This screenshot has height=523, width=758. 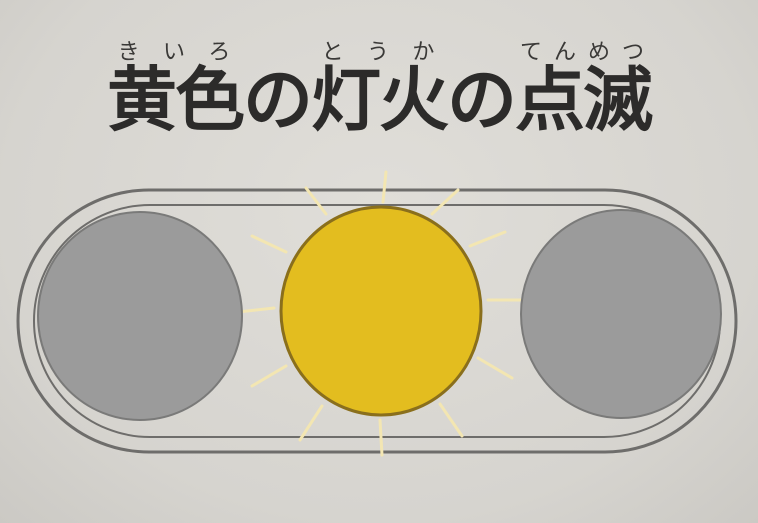 What do you see at coordinates (381, 311) in the screenshot?
I see `center-light` at bounding box center [381, 311].